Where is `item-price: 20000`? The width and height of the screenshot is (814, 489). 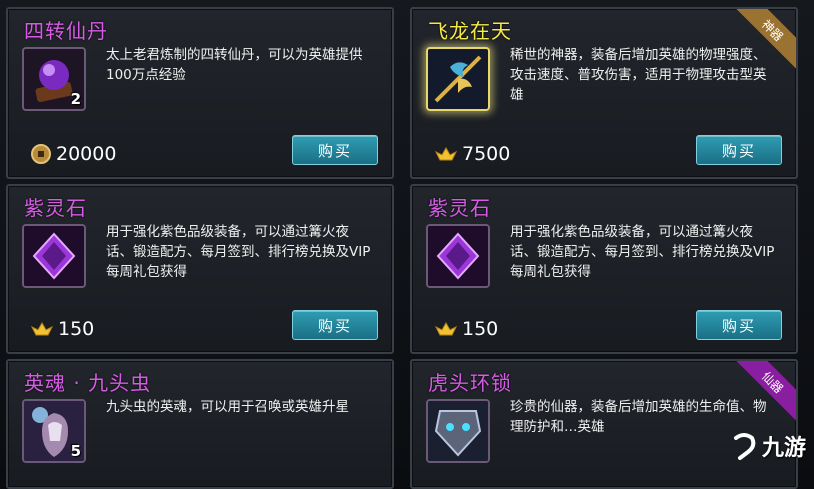
item-price: 20000 is located at coordinates (73, 154).